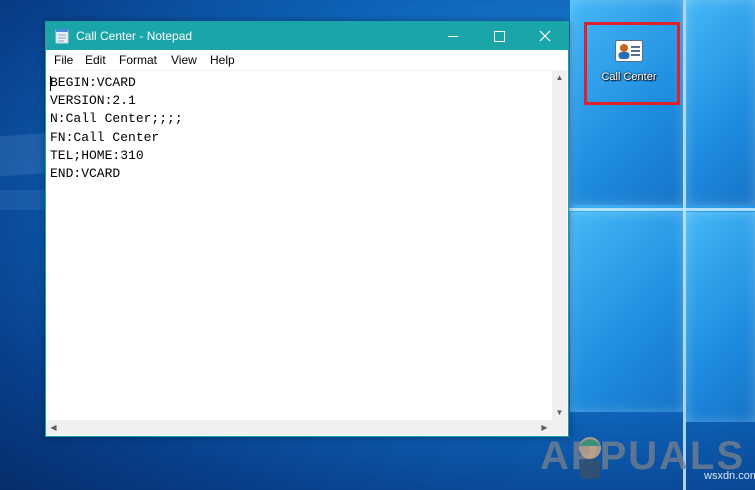 The image size is (755, 490). I want to click on window-title: Call Center - Notepad, so click(134, 36).